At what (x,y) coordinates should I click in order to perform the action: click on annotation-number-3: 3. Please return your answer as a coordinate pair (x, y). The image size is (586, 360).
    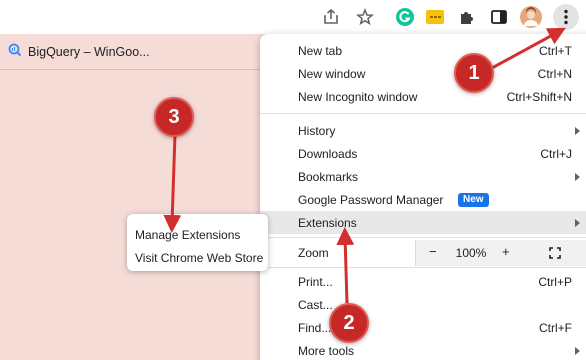
    Looking at the image, I should click on (174, 117).